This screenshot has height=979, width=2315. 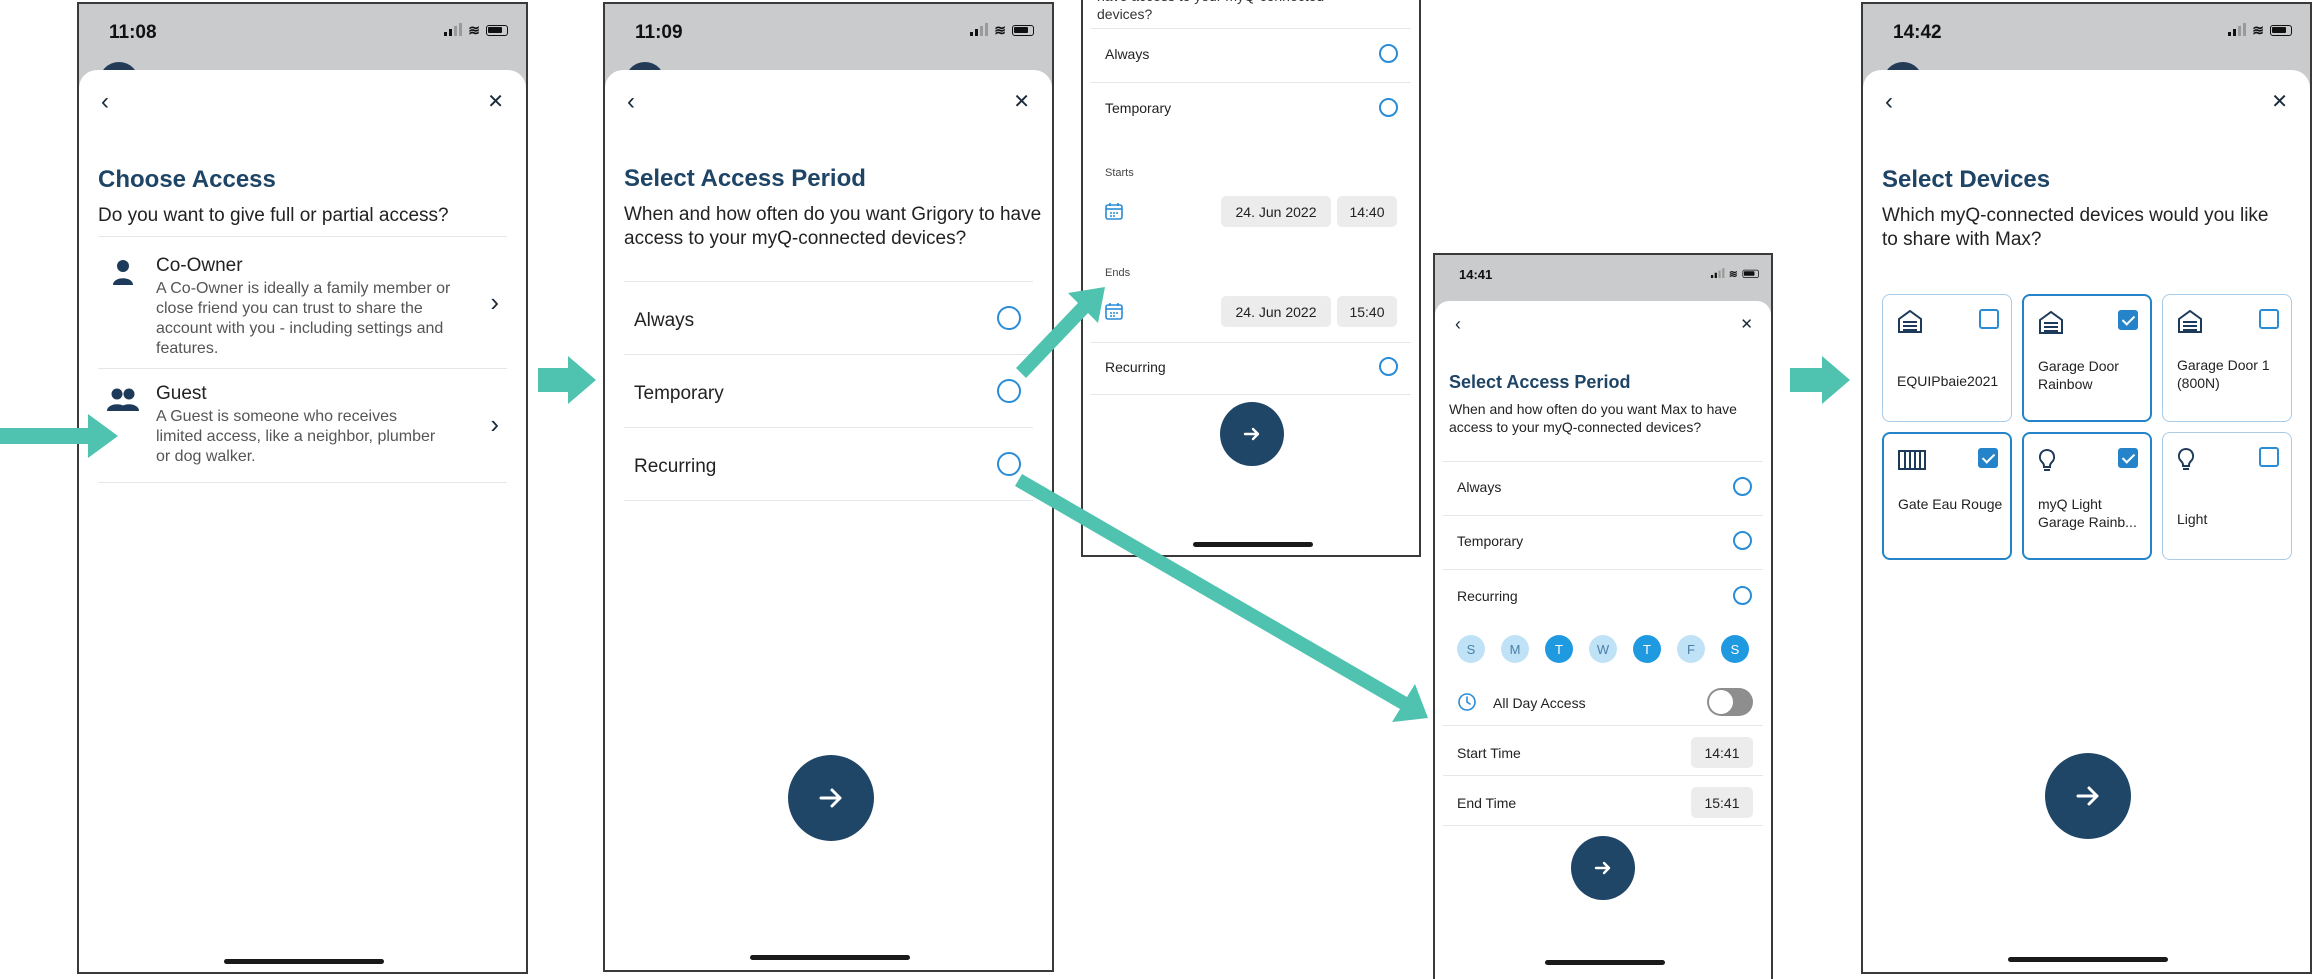 What do you see at coordinates (1221, 598) in the screenshot?
I see `flow-arrow-recurring` at bounding box center [1221, 598].